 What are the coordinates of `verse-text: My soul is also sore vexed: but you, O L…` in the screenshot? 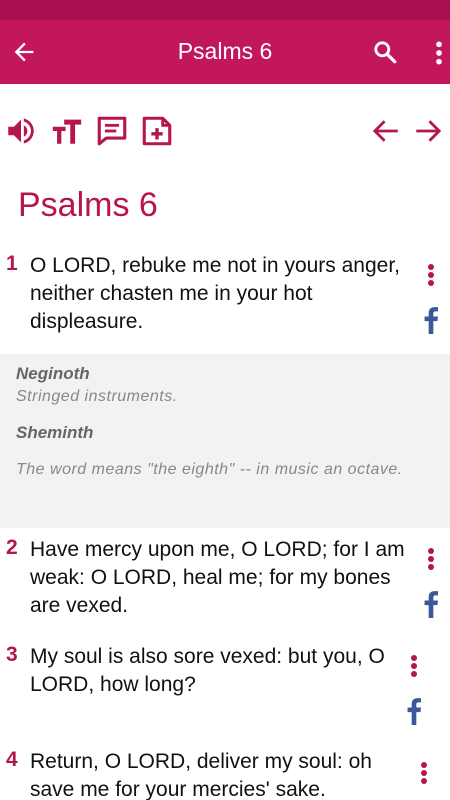 It's located at (207, 670).